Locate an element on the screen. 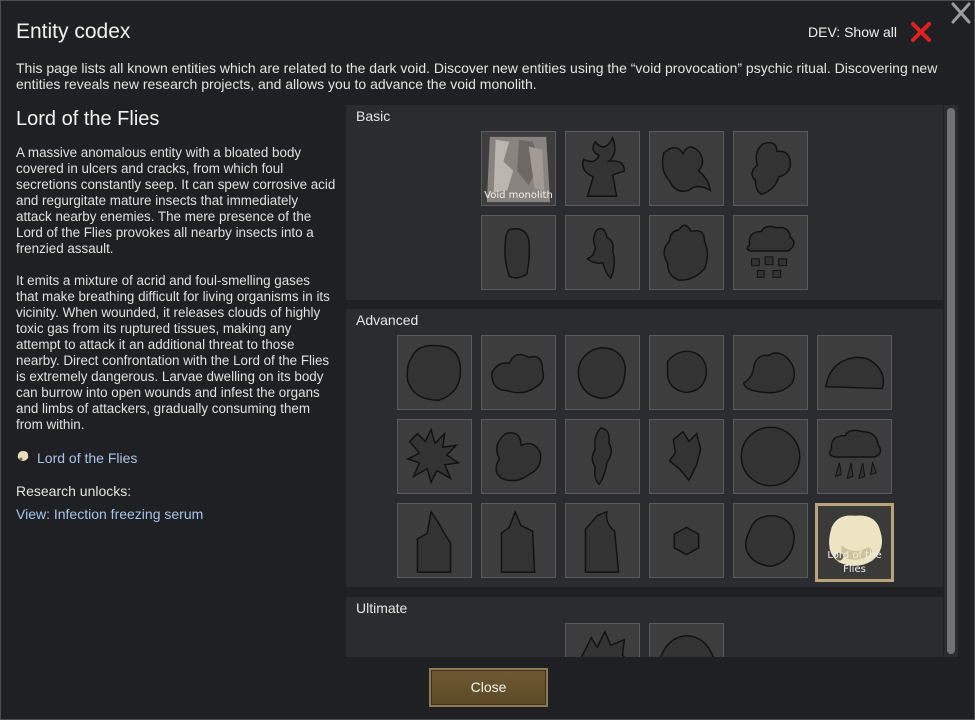 The height and width of the screenshot is (720, 975). shambler-icon is located at coordinates (685, 456).